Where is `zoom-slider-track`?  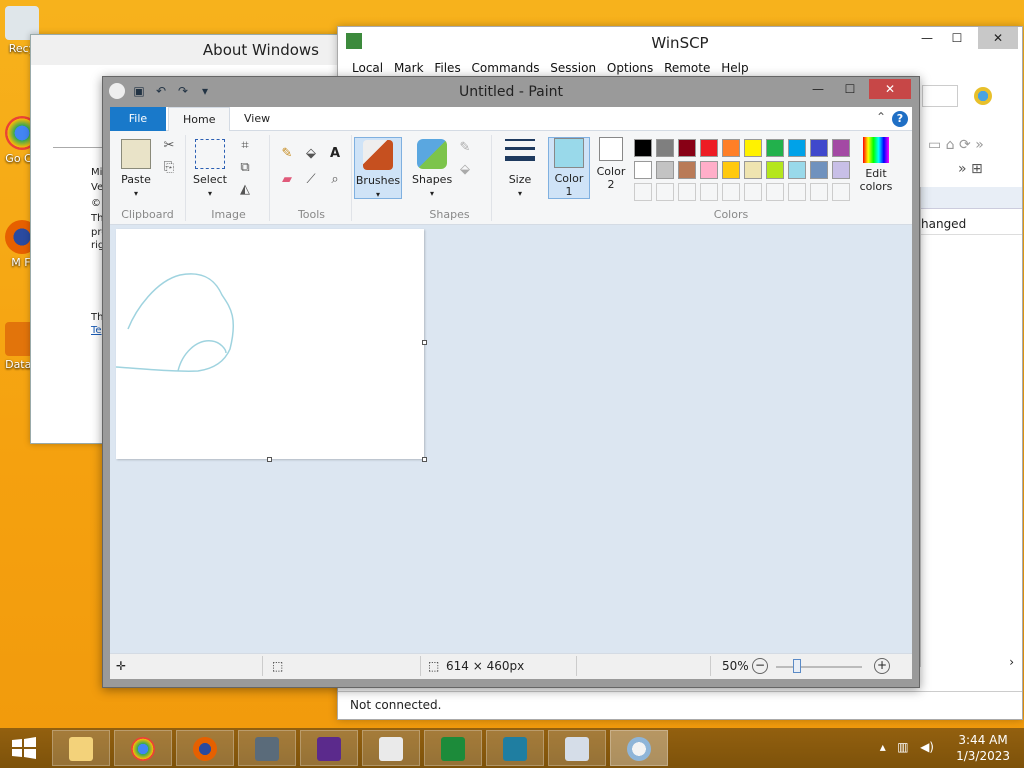 zoom-slider-track is located at coordinates (819, 667).